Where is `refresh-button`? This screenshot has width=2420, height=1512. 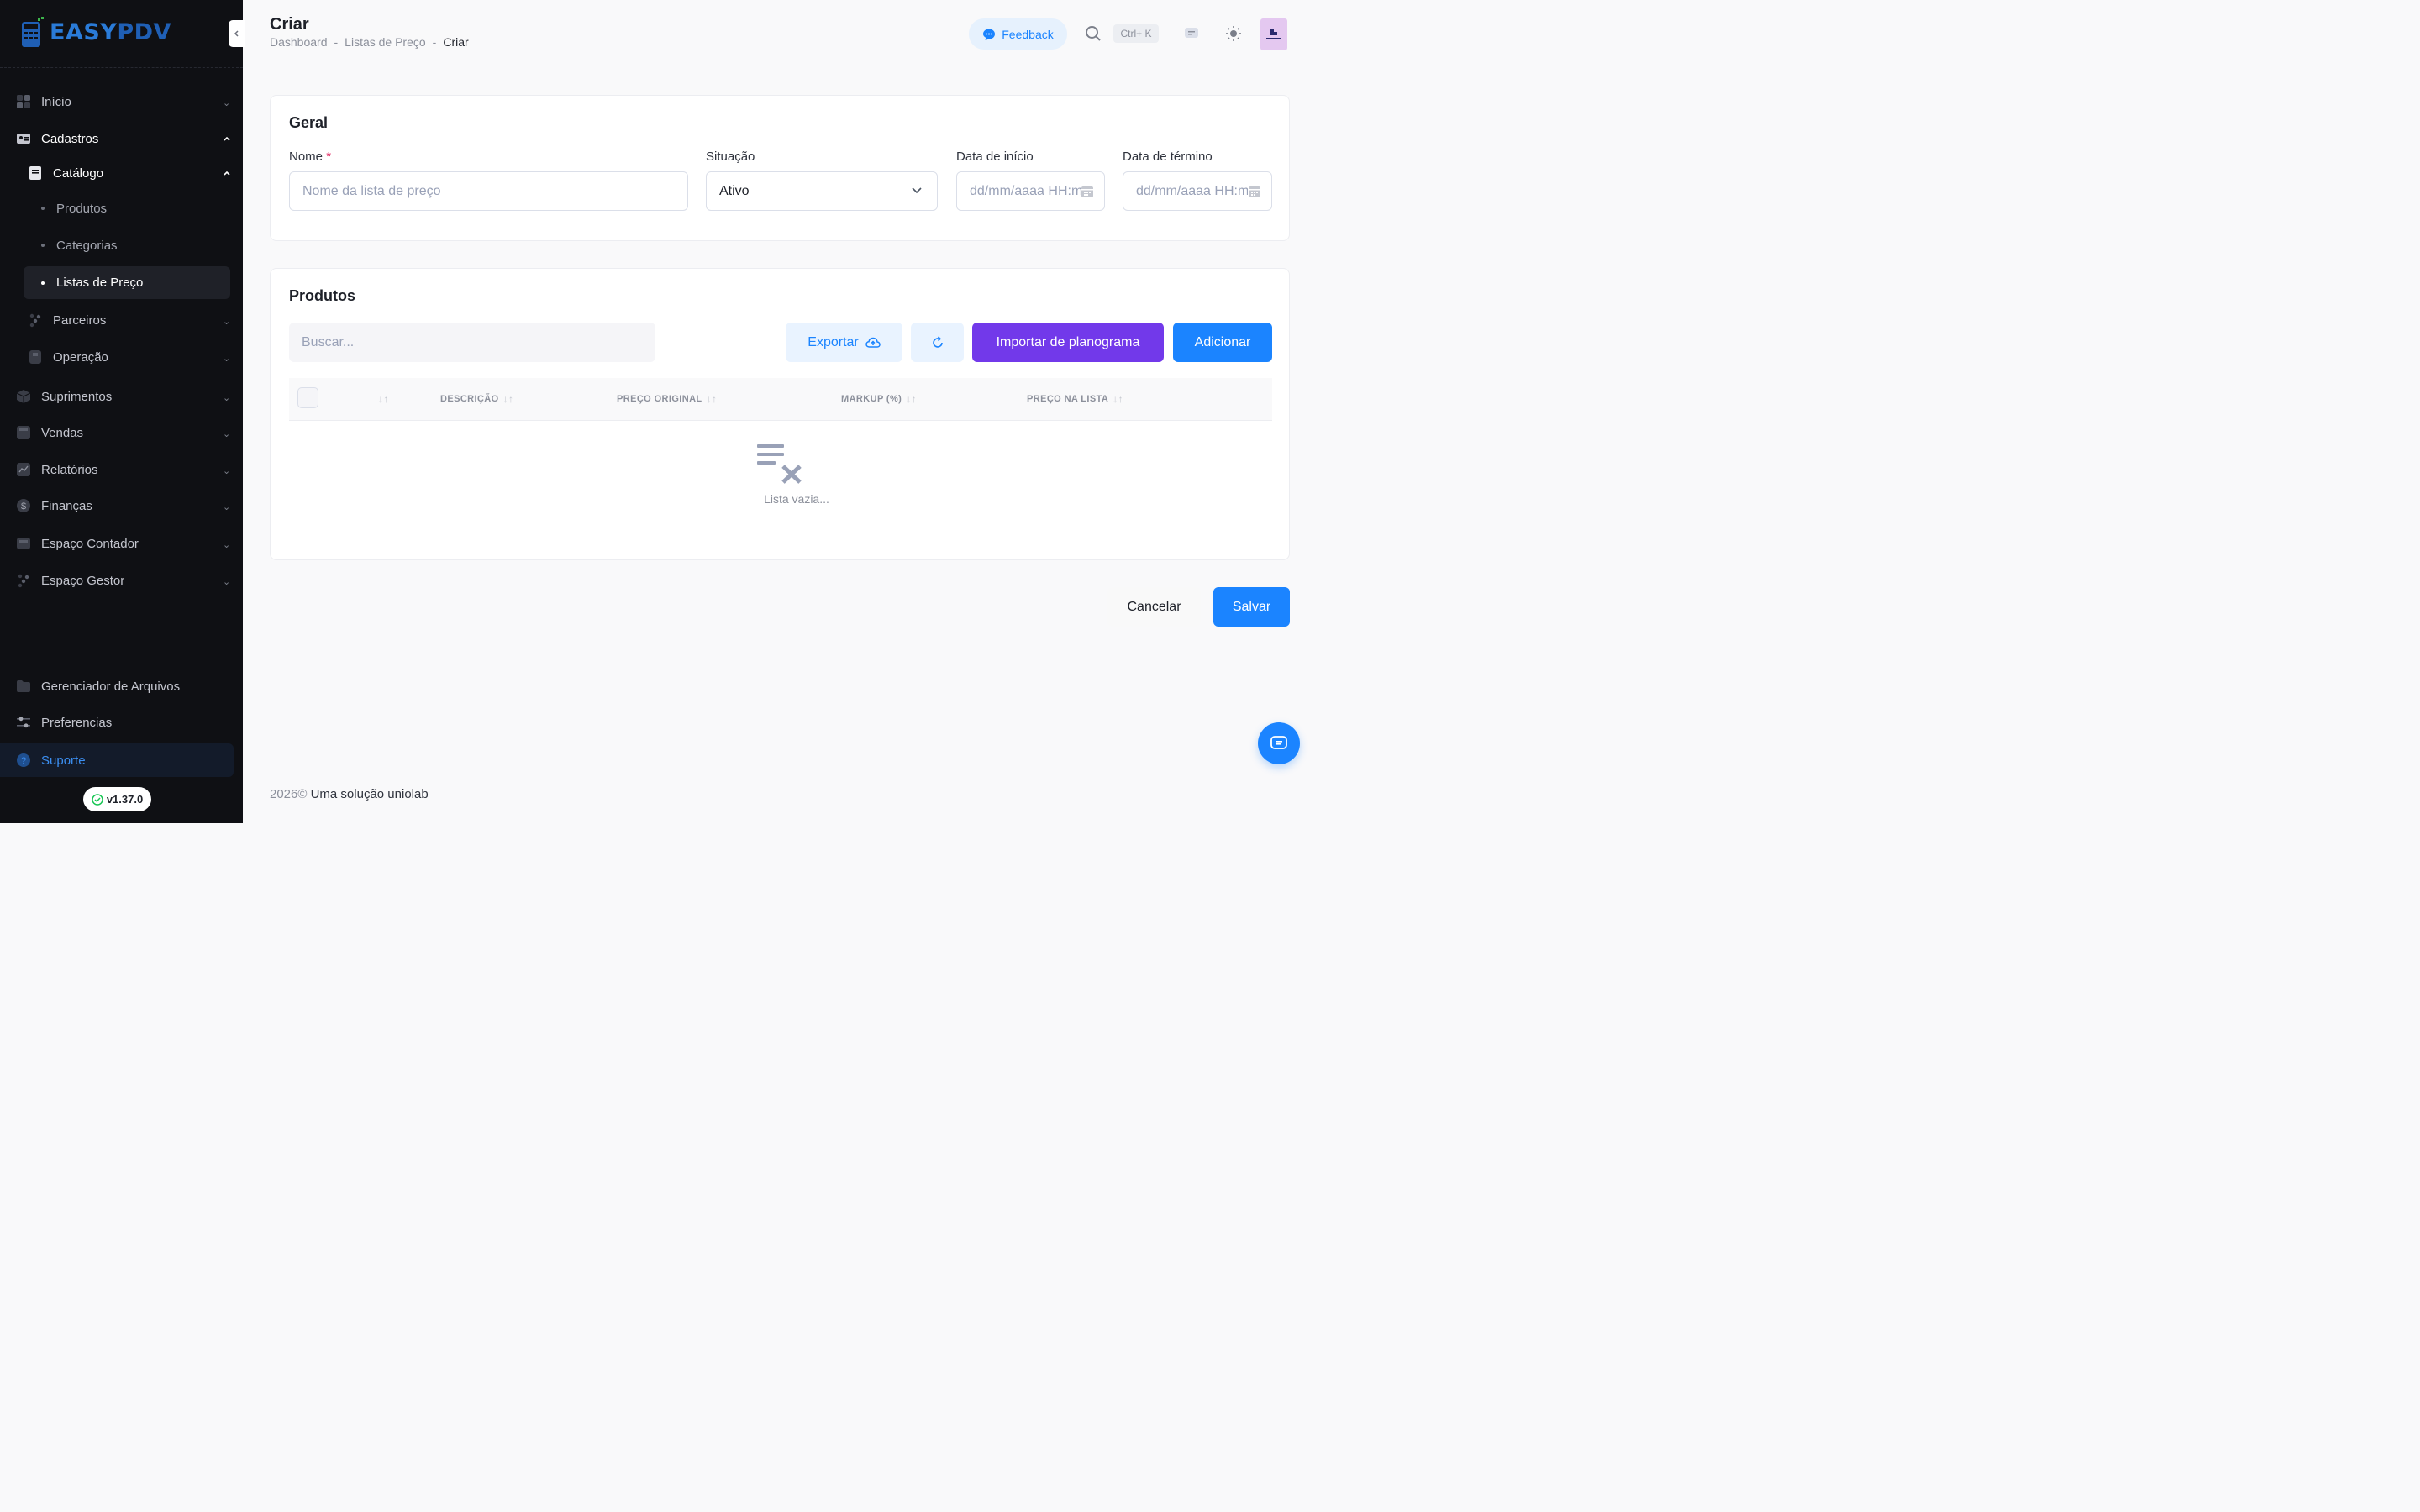 refresh-button is located at coordinates (937, 342).